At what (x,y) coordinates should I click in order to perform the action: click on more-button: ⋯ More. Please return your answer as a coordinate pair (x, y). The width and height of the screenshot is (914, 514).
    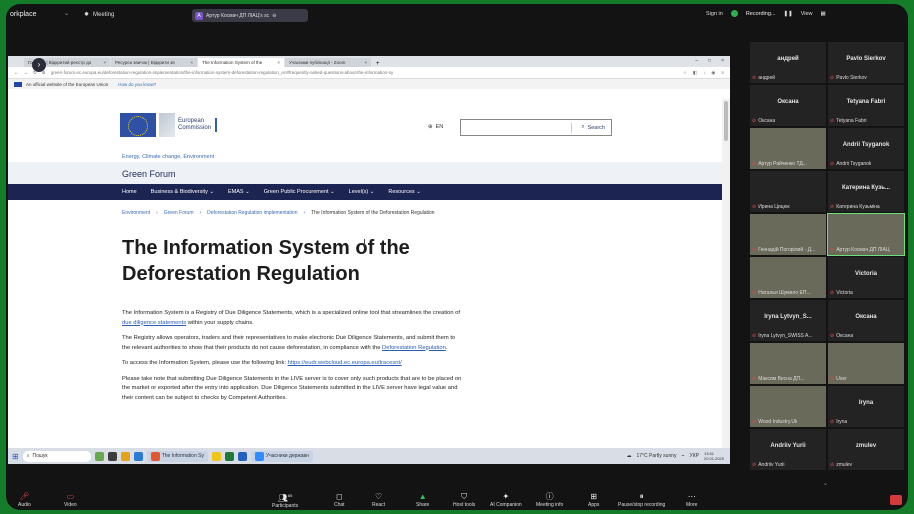
    Looking at the image, I should click on (691, 500).